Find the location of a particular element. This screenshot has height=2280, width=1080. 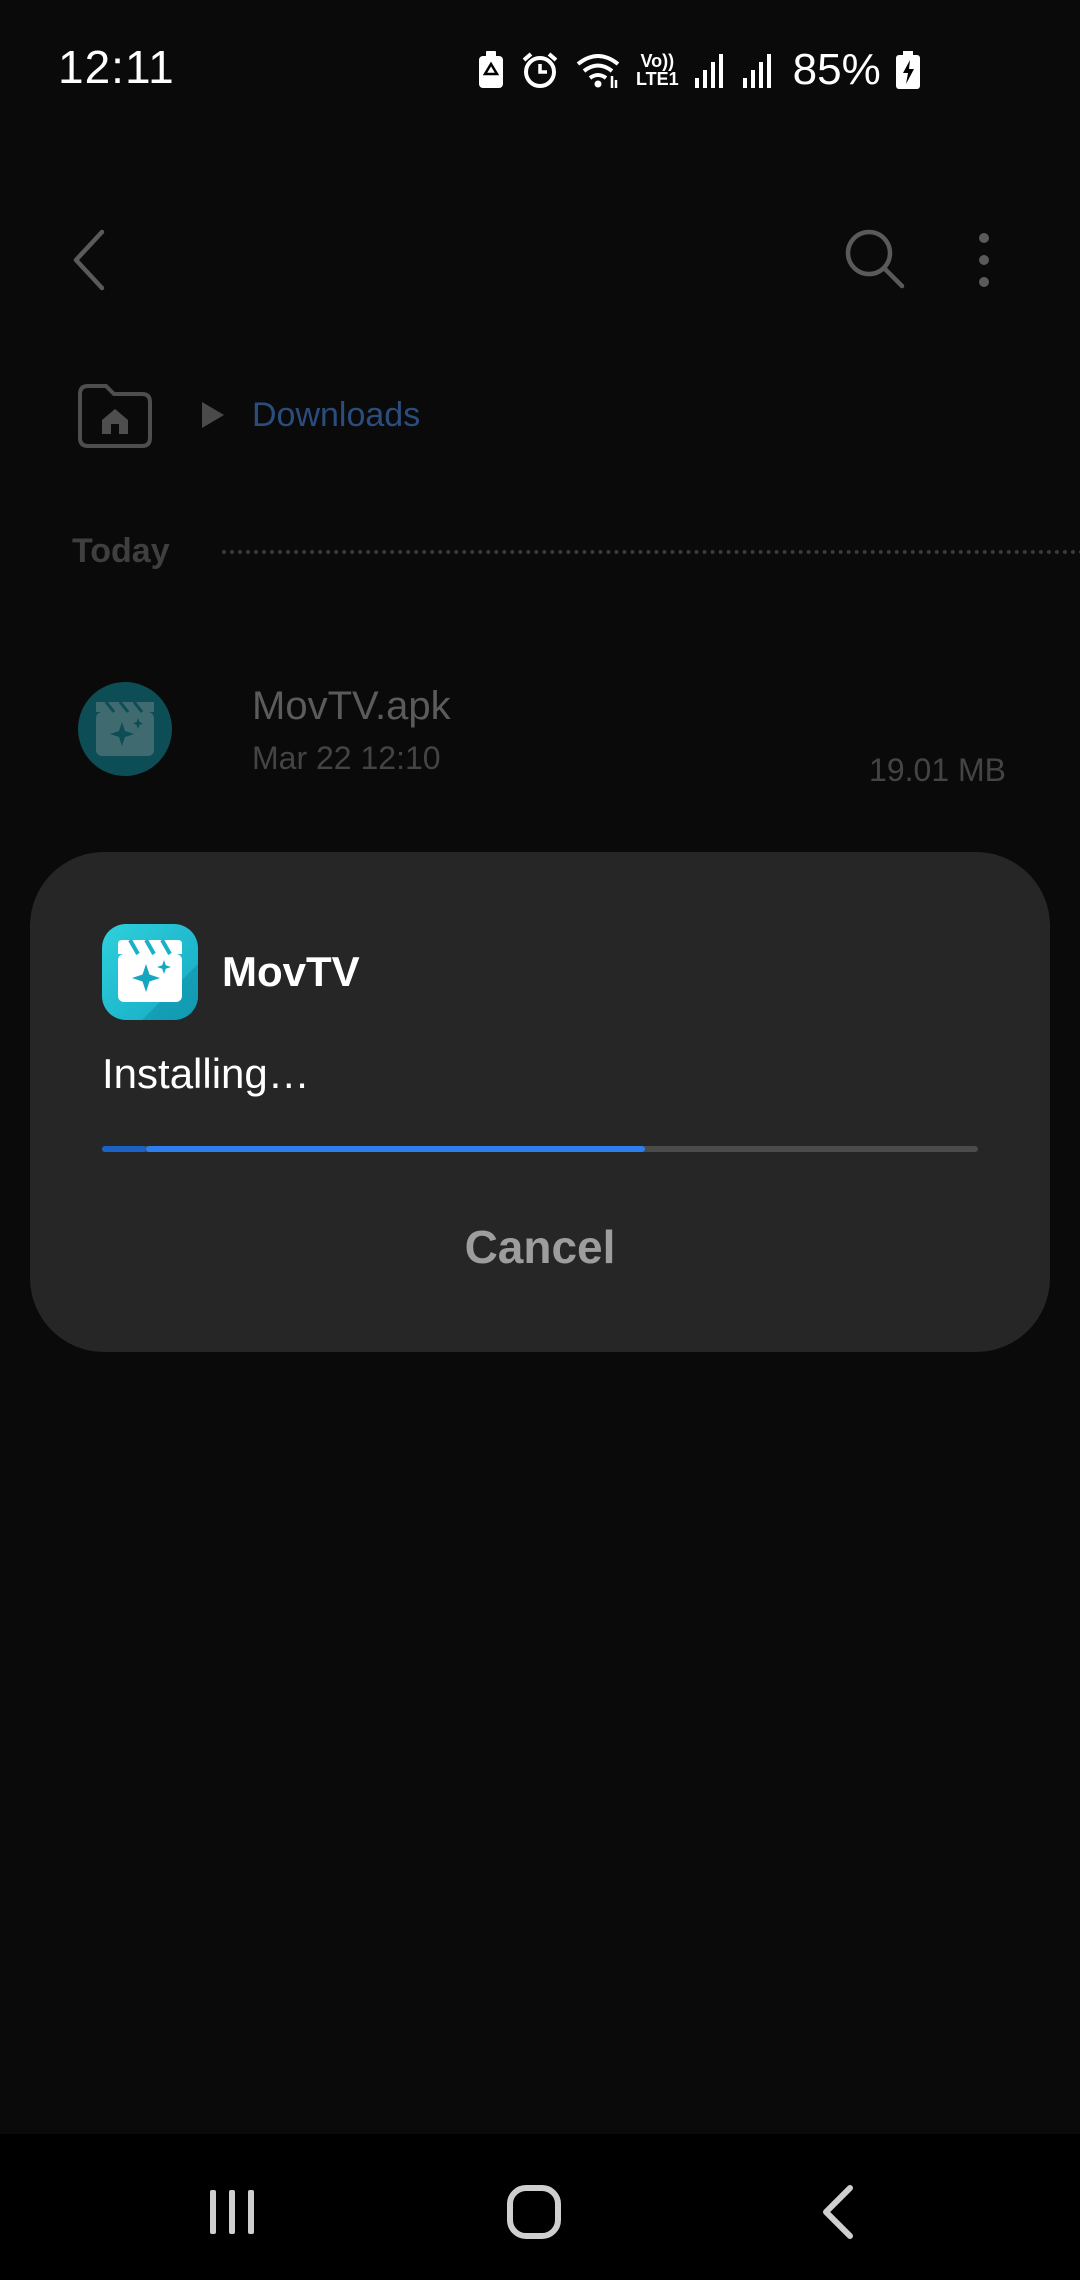

status-time: 12:11 is located at coordinates (116, 67).